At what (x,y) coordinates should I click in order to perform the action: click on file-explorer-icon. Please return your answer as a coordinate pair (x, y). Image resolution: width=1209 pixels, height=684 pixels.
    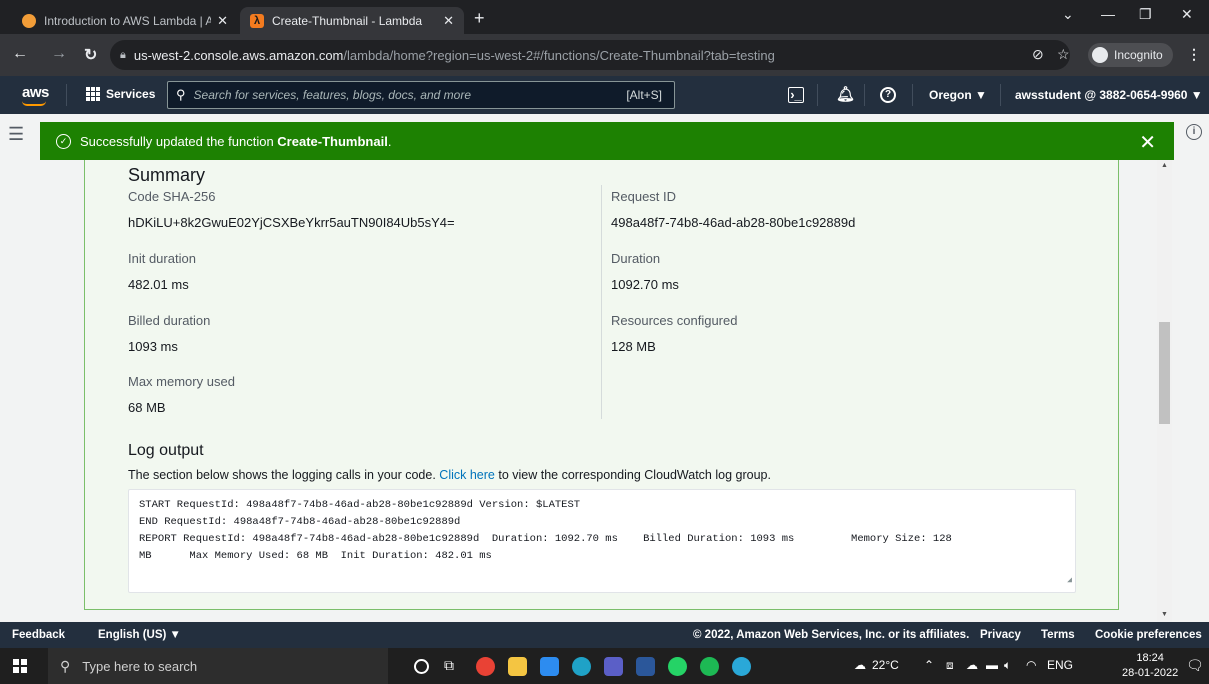
    Looking at the image, I should click on (517, 666).